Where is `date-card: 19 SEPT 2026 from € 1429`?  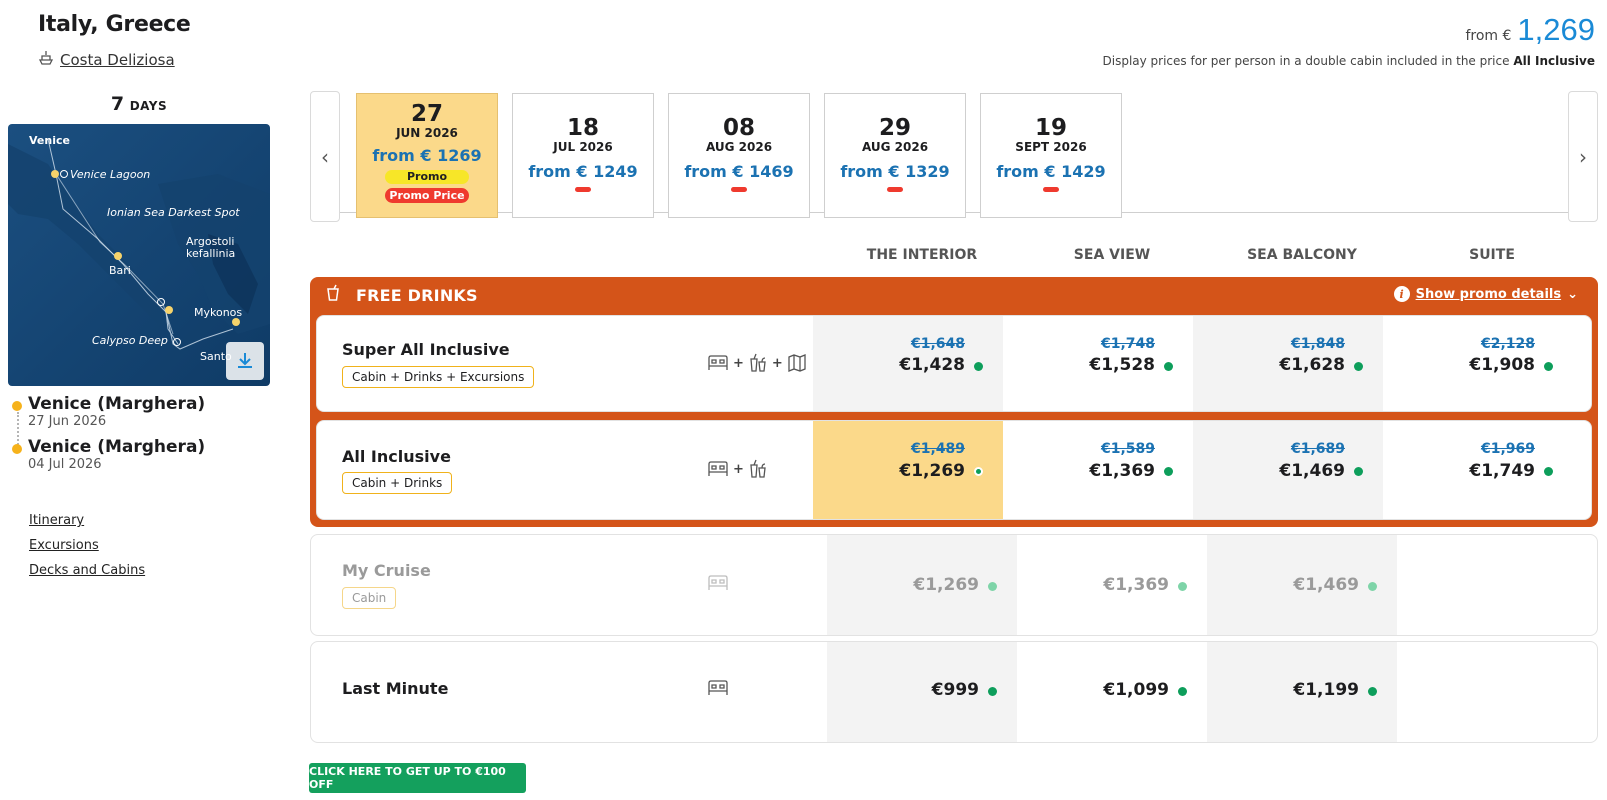 date-card: 19 SEPT 2026 from € 1429 is located at coordinates (1051, 155).